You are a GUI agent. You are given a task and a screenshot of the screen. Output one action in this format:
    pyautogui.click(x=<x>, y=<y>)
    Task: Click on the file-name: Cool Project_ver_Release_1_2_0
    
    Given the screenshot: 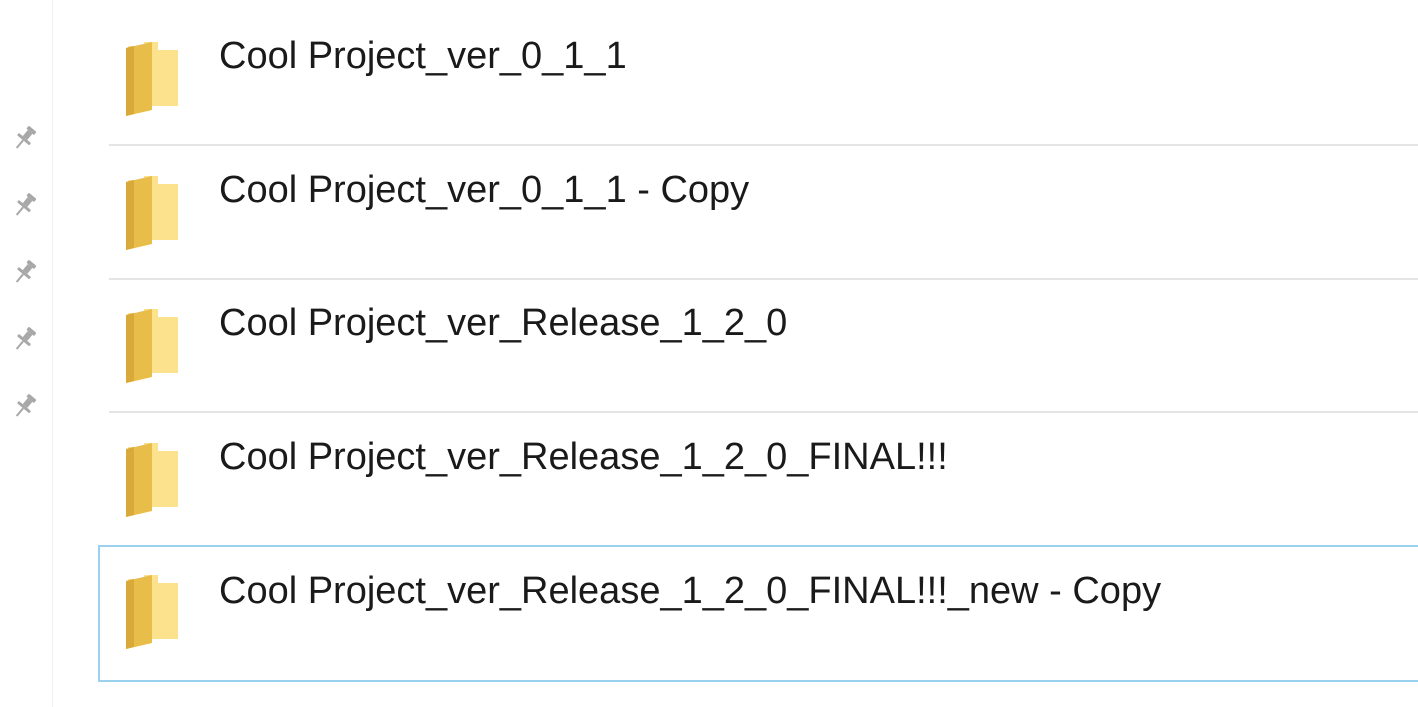 What is the action you would take?
    pyautogui.click(x=503, y=323)
    